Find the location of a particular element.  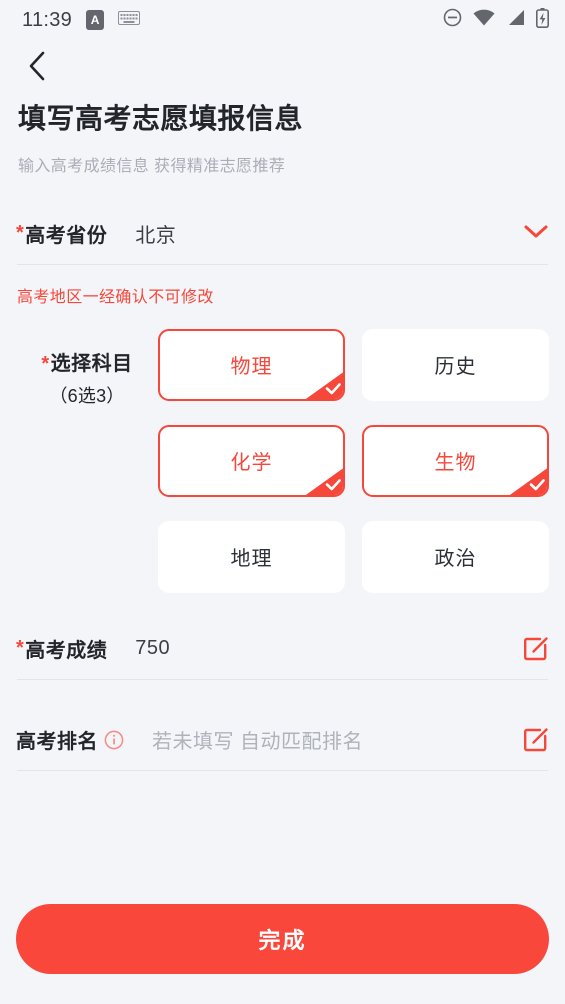

subject-chip: 化学 is located at coordinates (251, 460).